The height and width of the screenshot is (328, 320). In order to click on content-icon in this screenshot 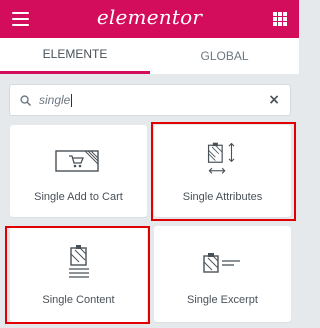, I will do `click(79, 261)`.